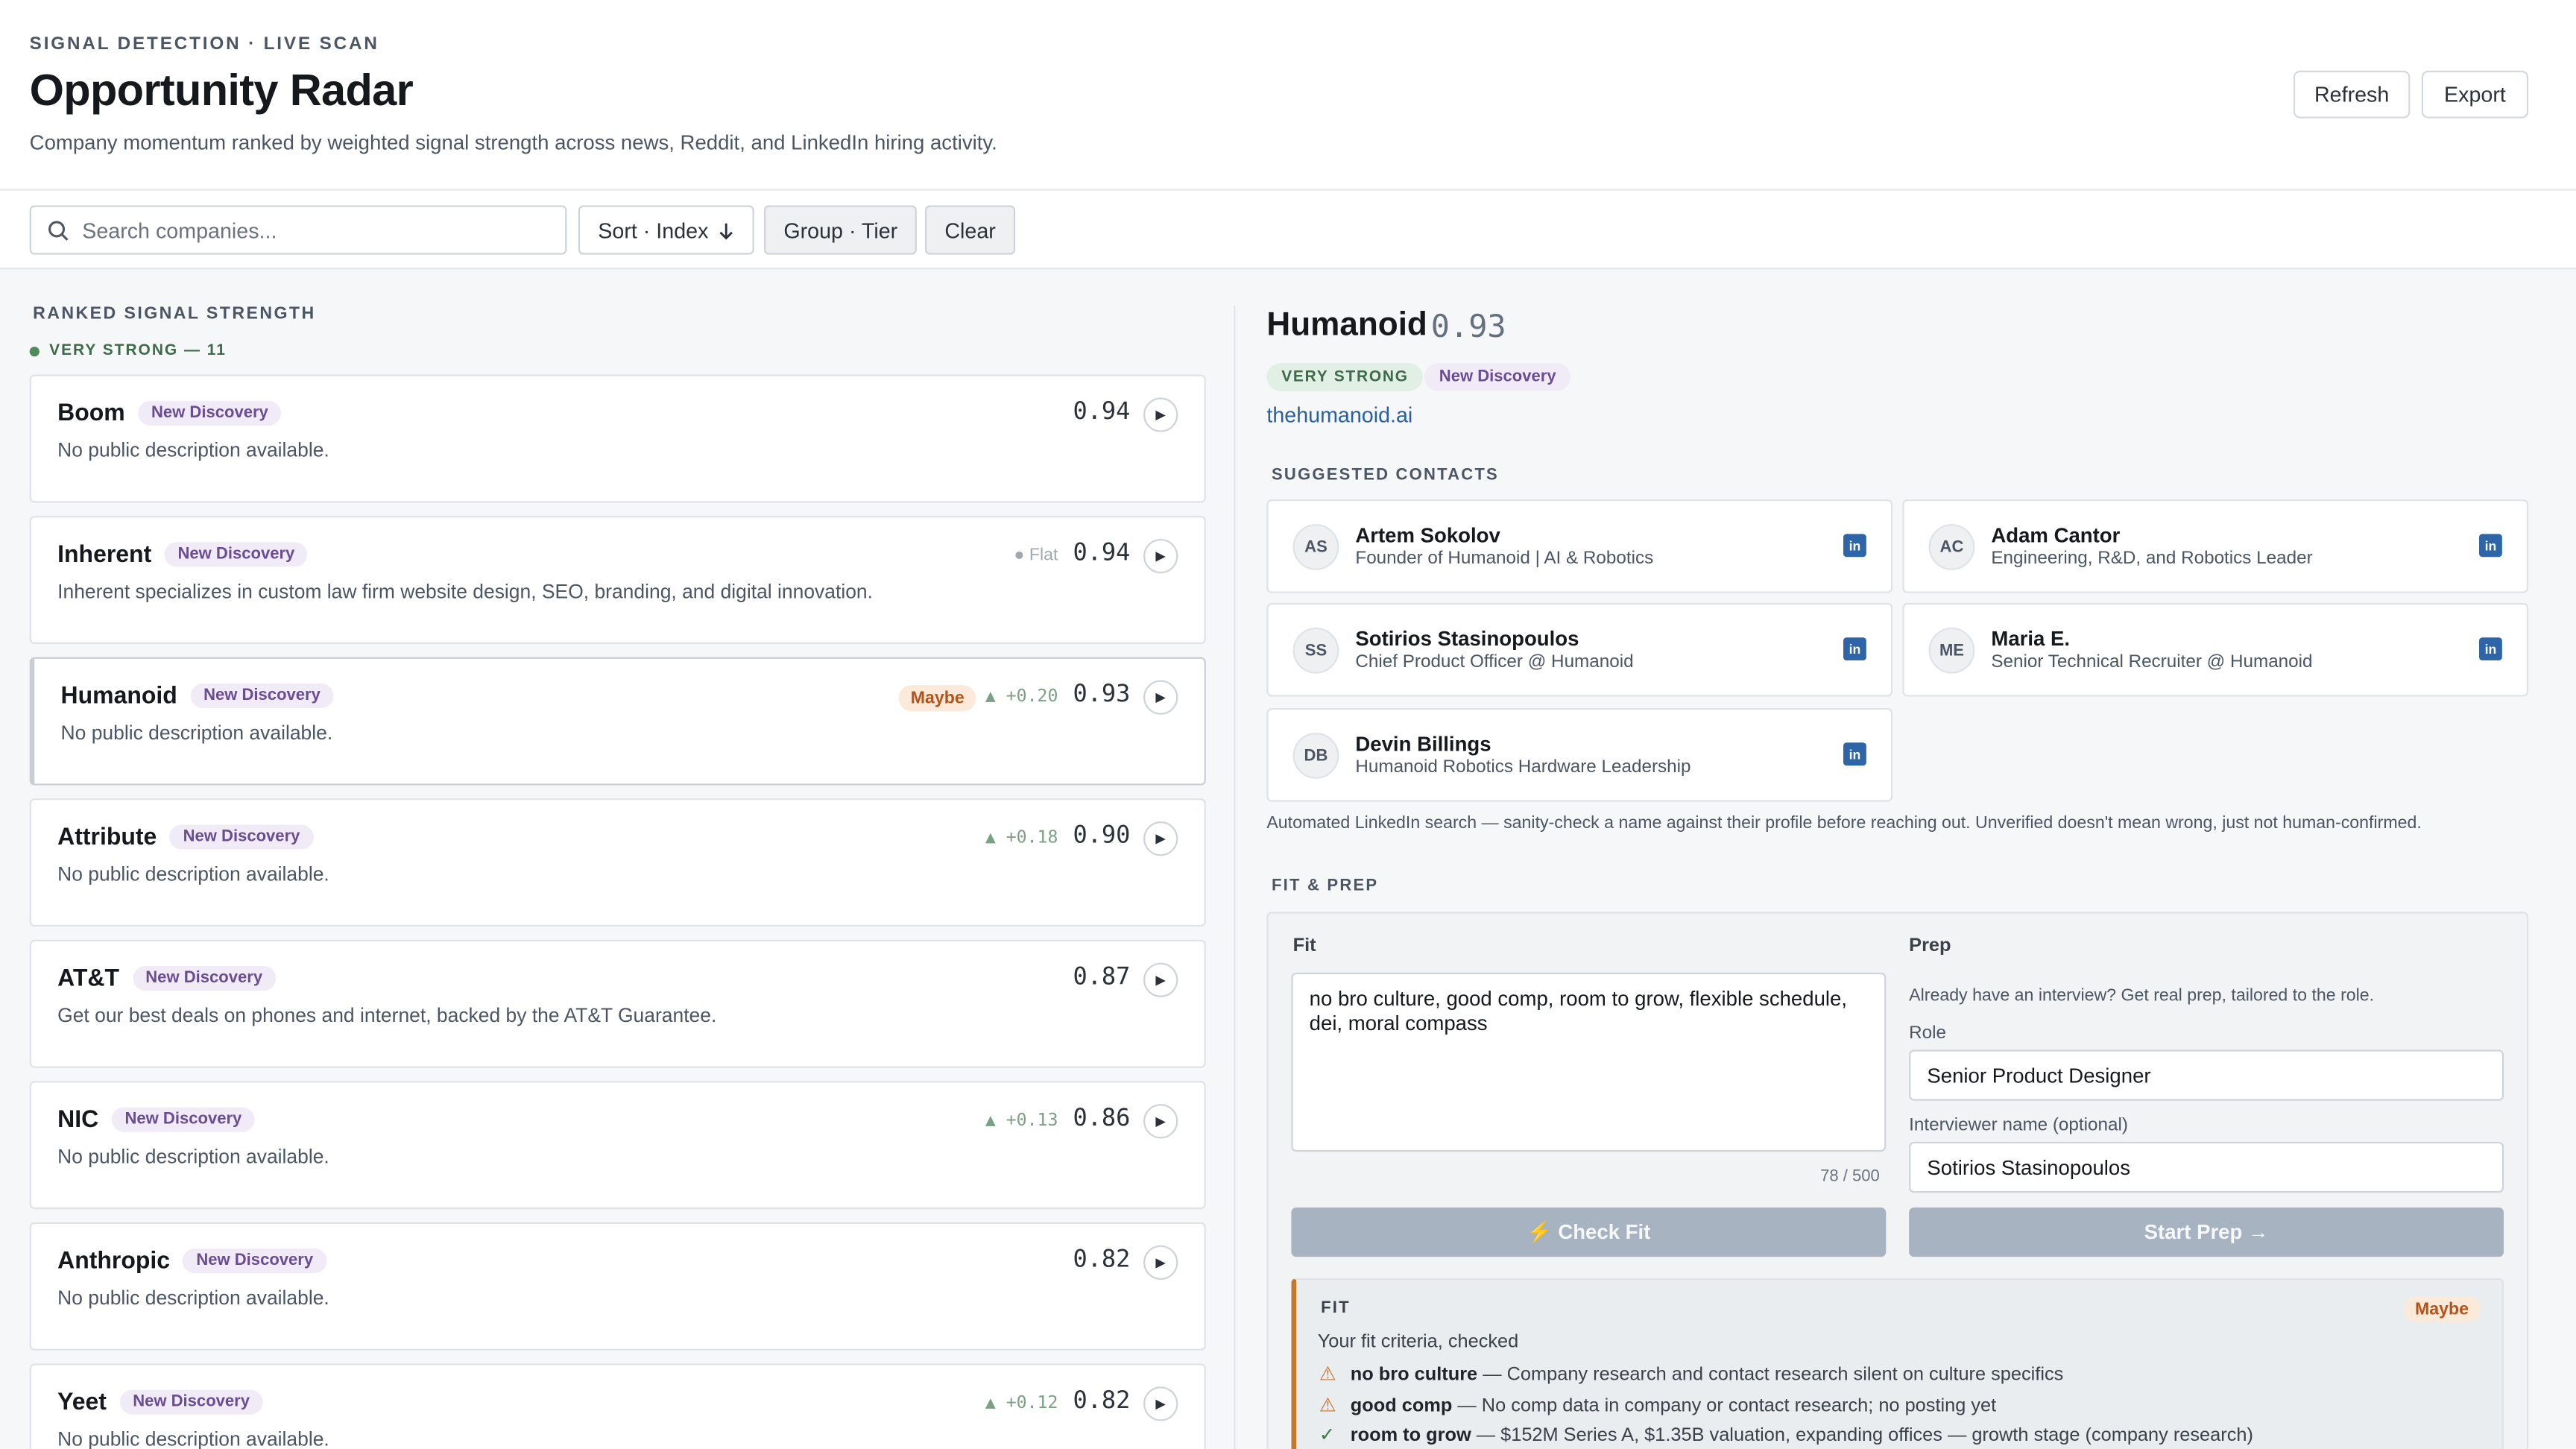 The image size is (2576, 1449). I want to click on fit-verdict-badge: Maybe, so click(2442, 1309).